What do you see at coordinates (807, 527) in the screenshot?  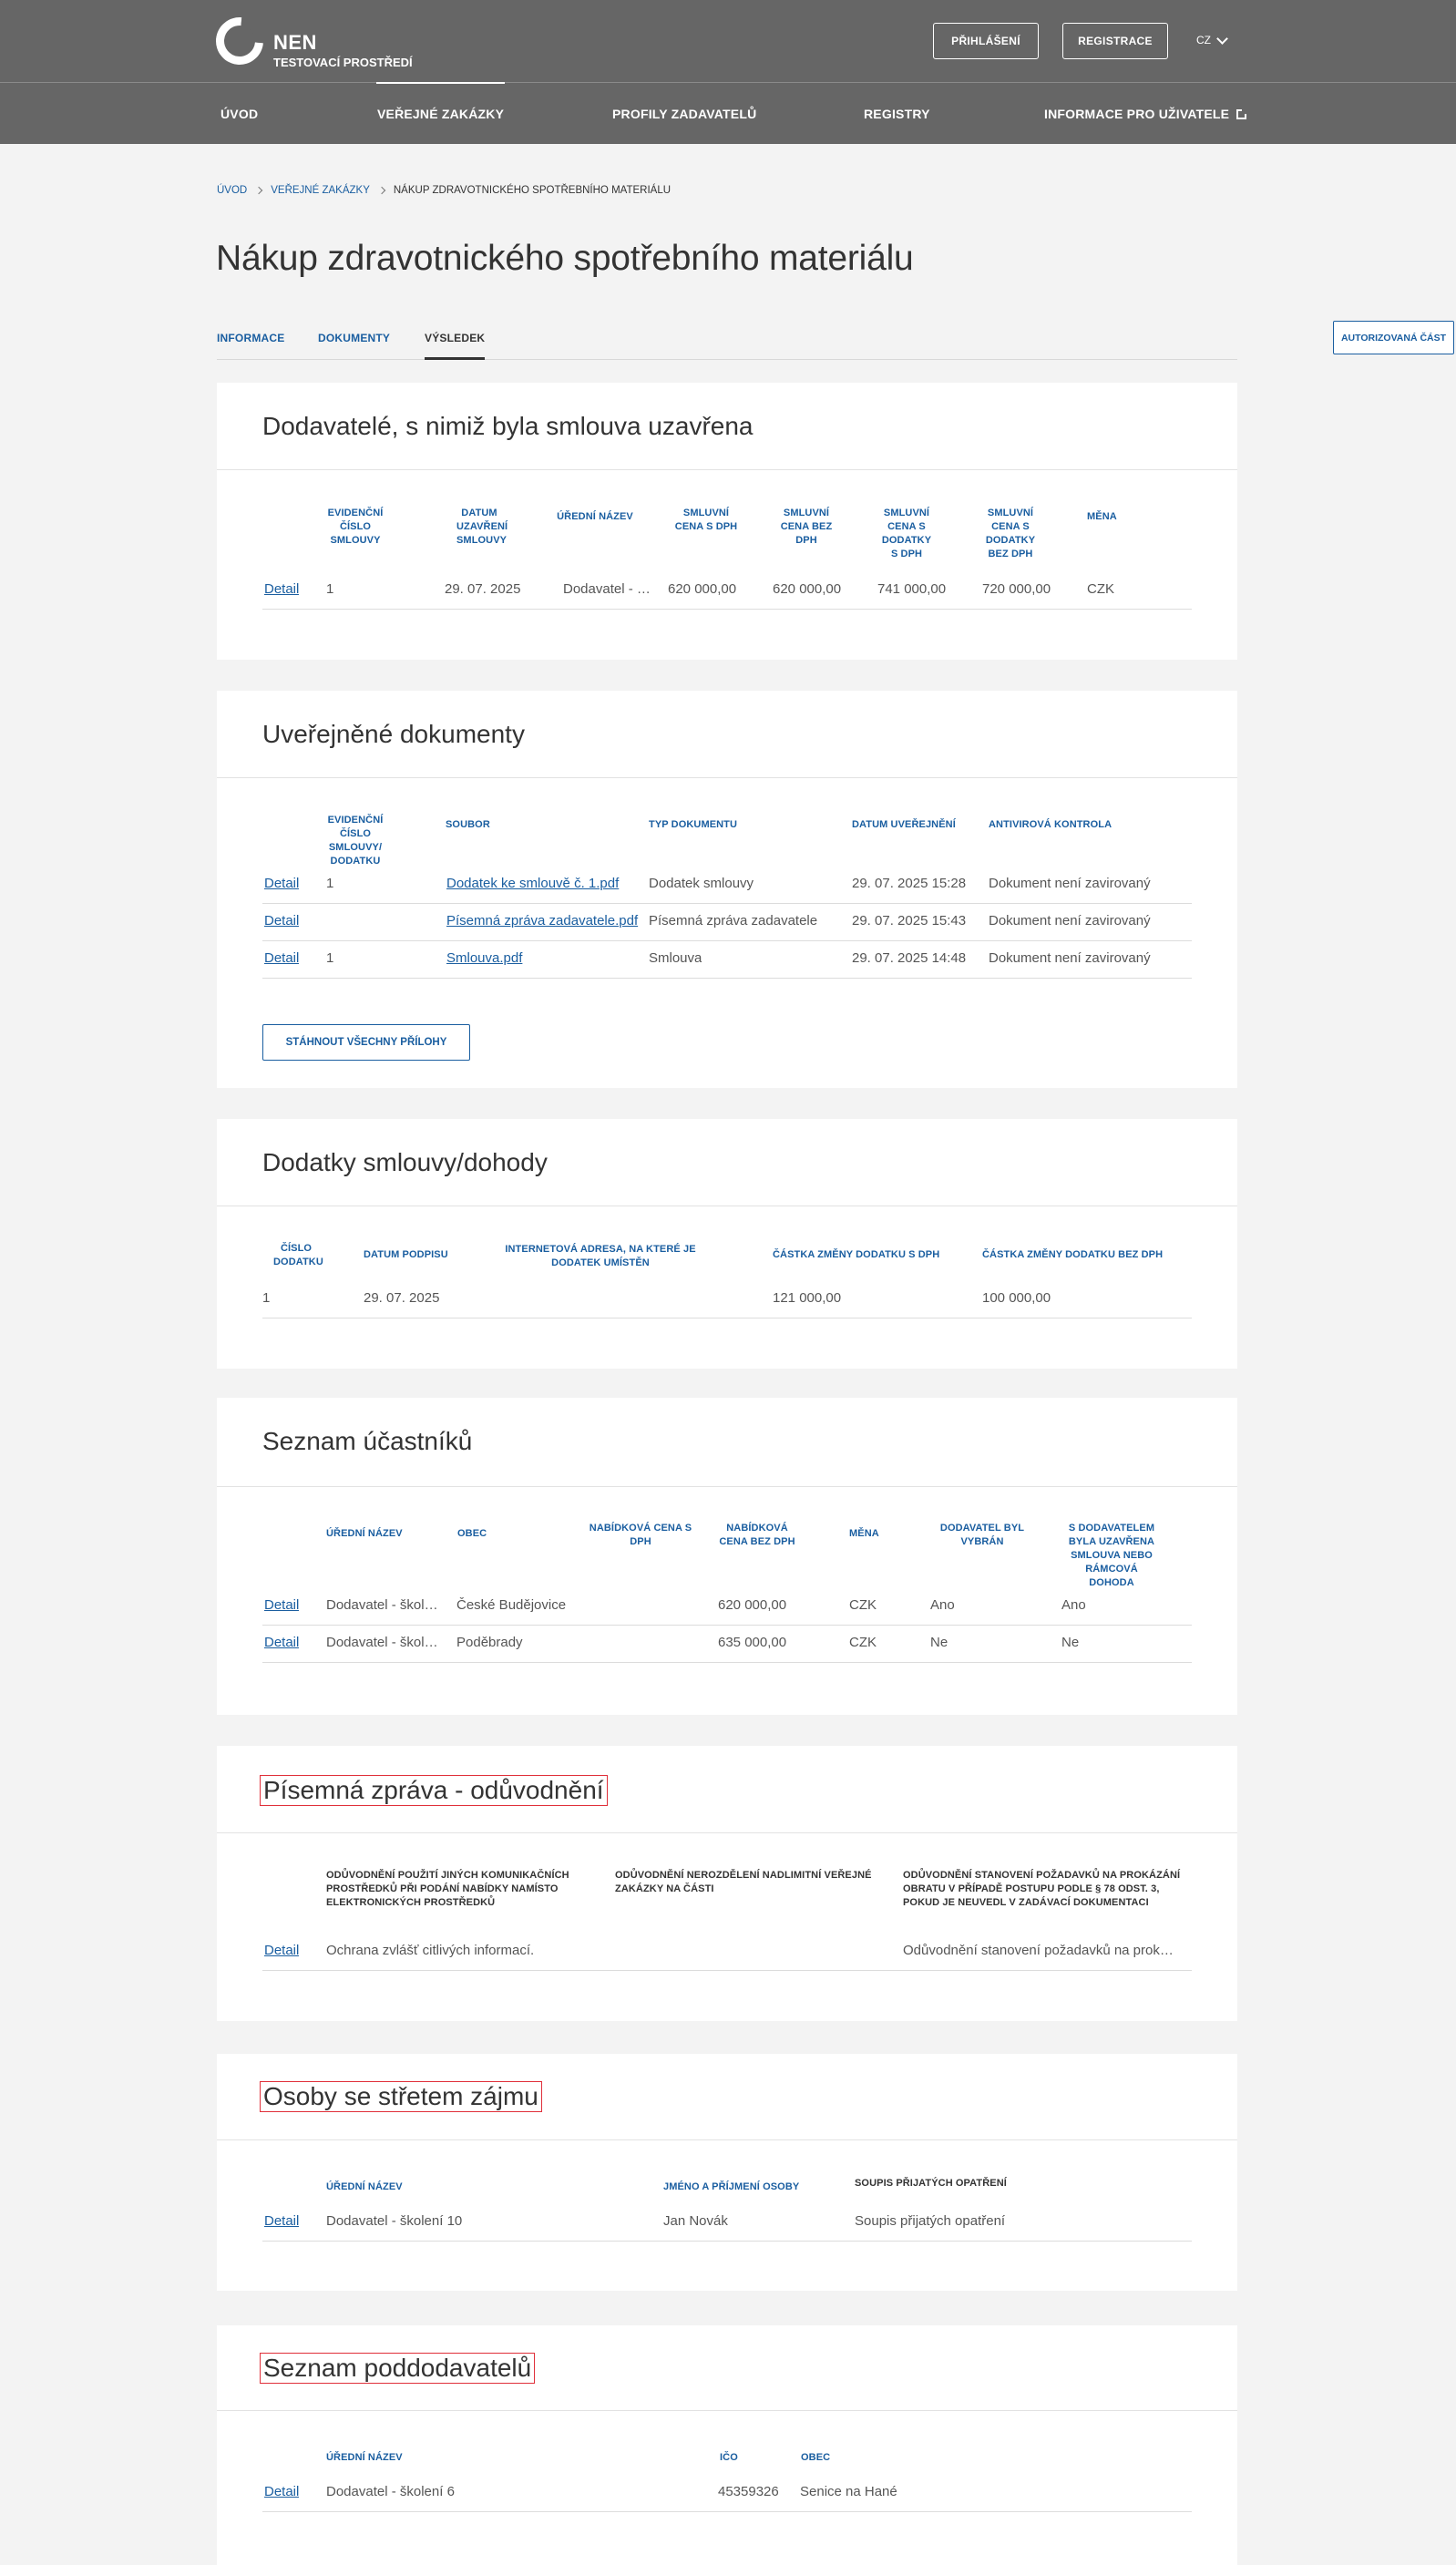 I see `column-header: SMLUVNÍ CENA BEZ DPH` at bounding box center [807, 527].